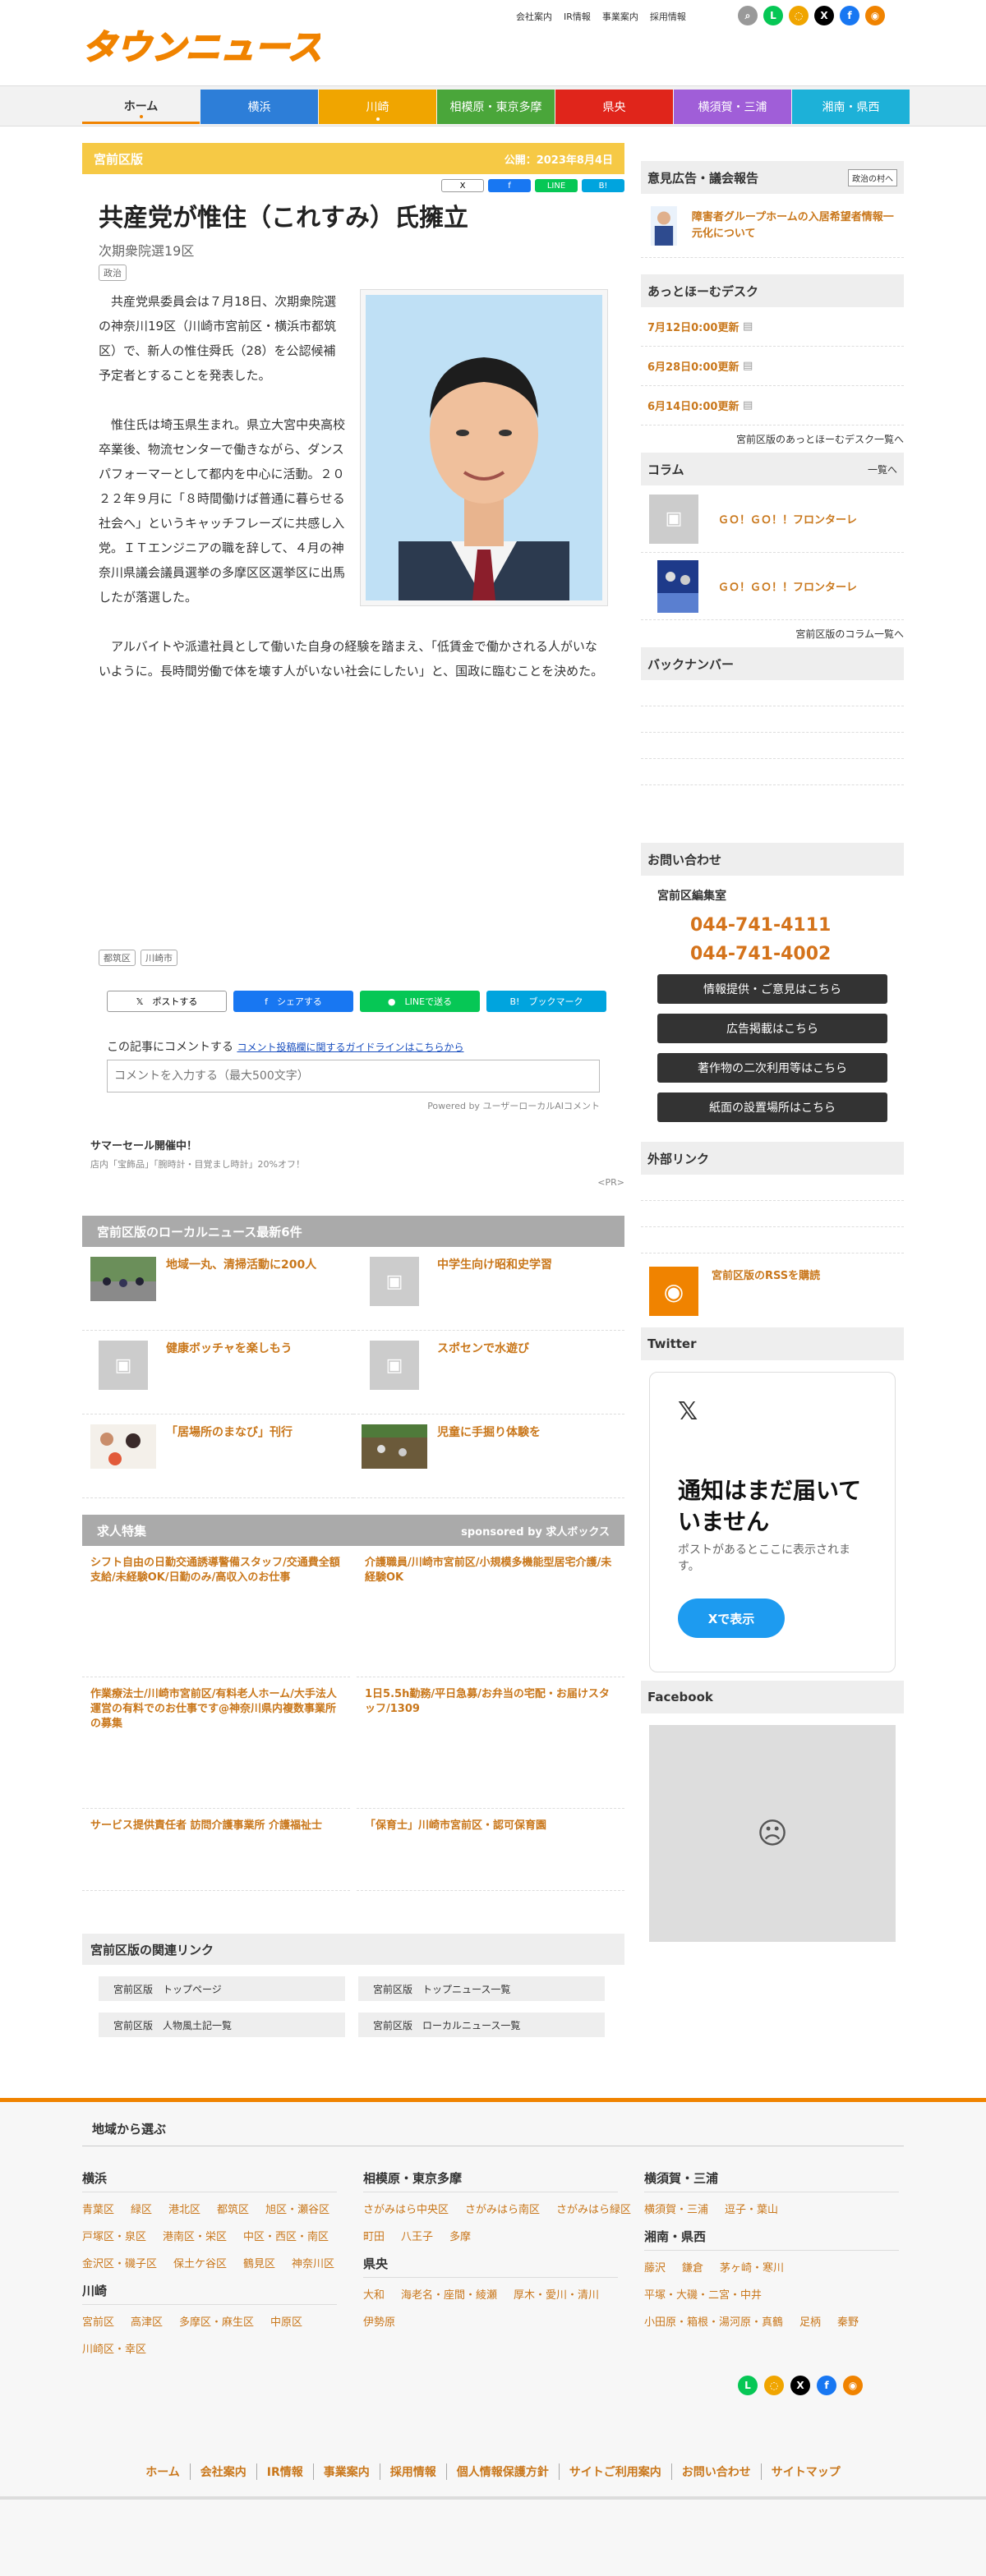 The height and width of the screenshot is (2576, 986). Describe the element at coordinates (286, 2471) in the screenshot. I see `footer-link: IR情報` at that location.